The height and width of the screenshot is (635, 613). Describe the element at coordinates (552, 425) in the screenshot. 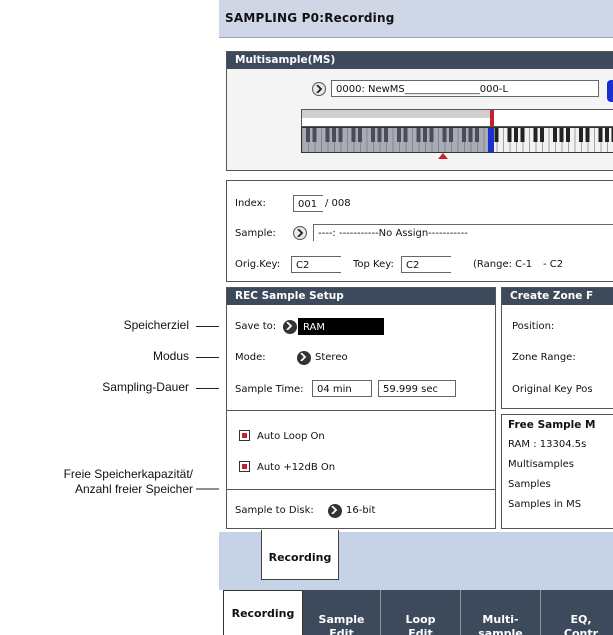

I see `free-sample-title: Free Sample M` at that location.